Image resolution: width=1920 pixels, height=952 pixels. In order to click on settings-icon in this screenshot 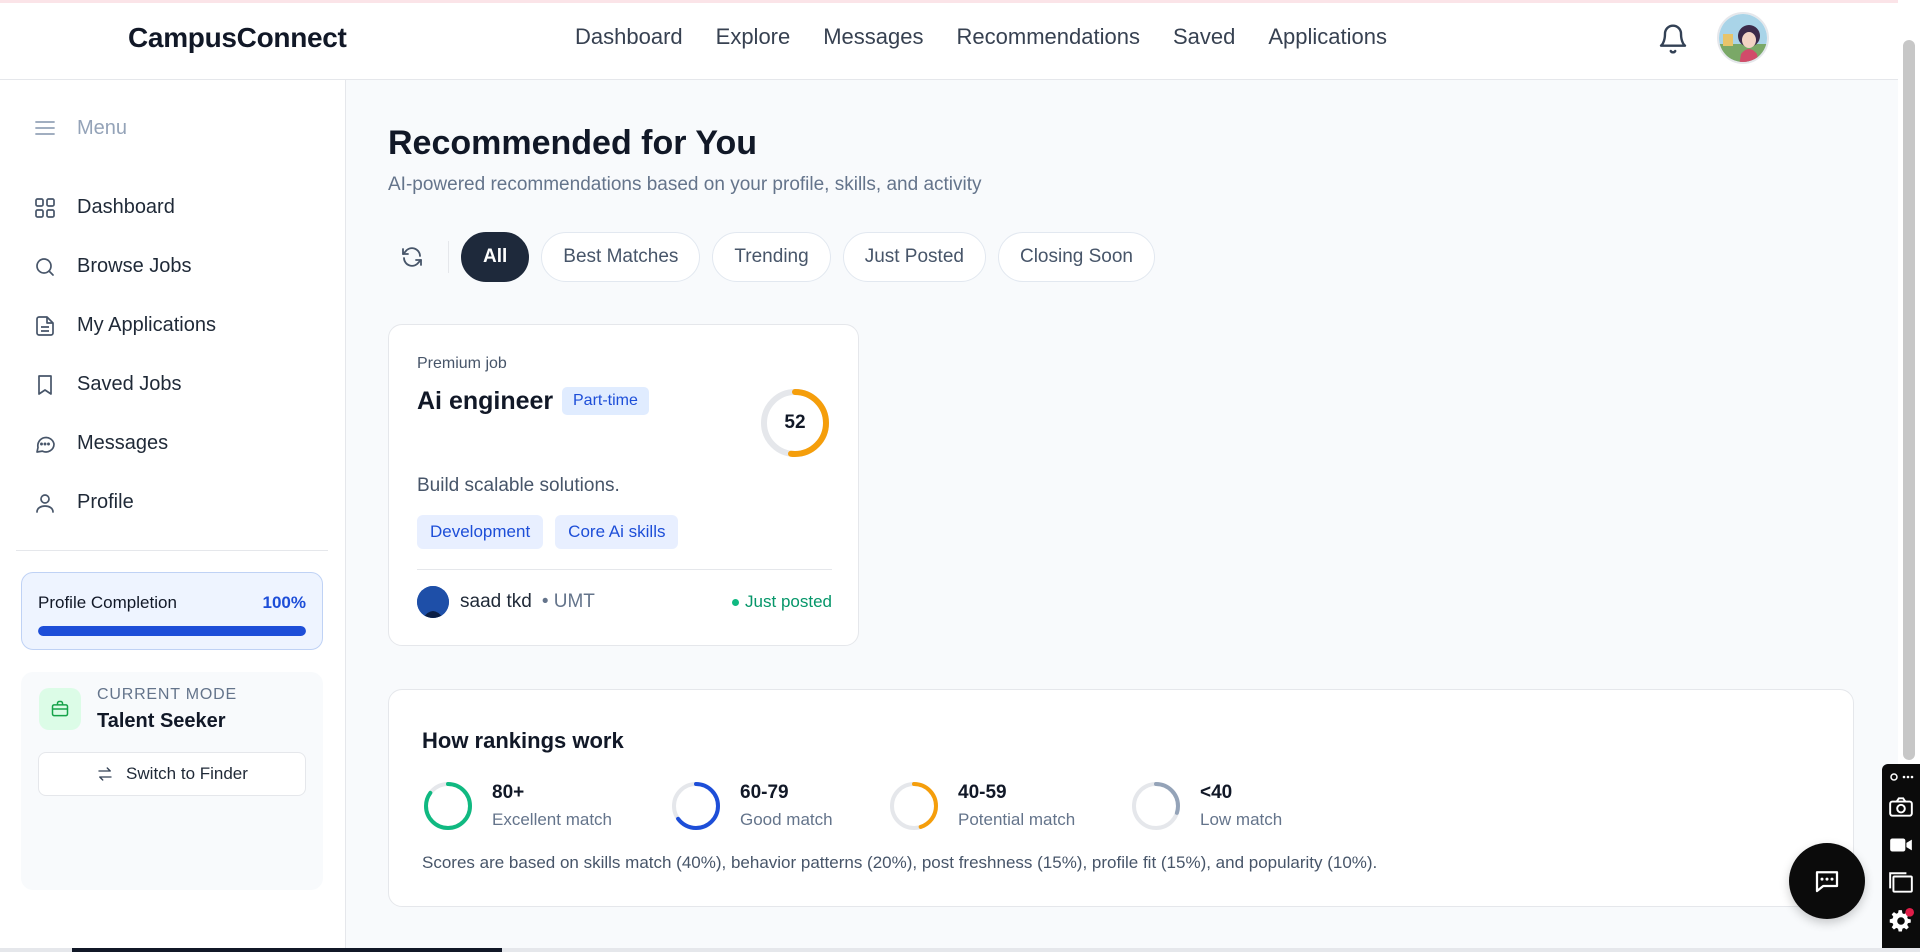, I will do `click(1901, 921)`.